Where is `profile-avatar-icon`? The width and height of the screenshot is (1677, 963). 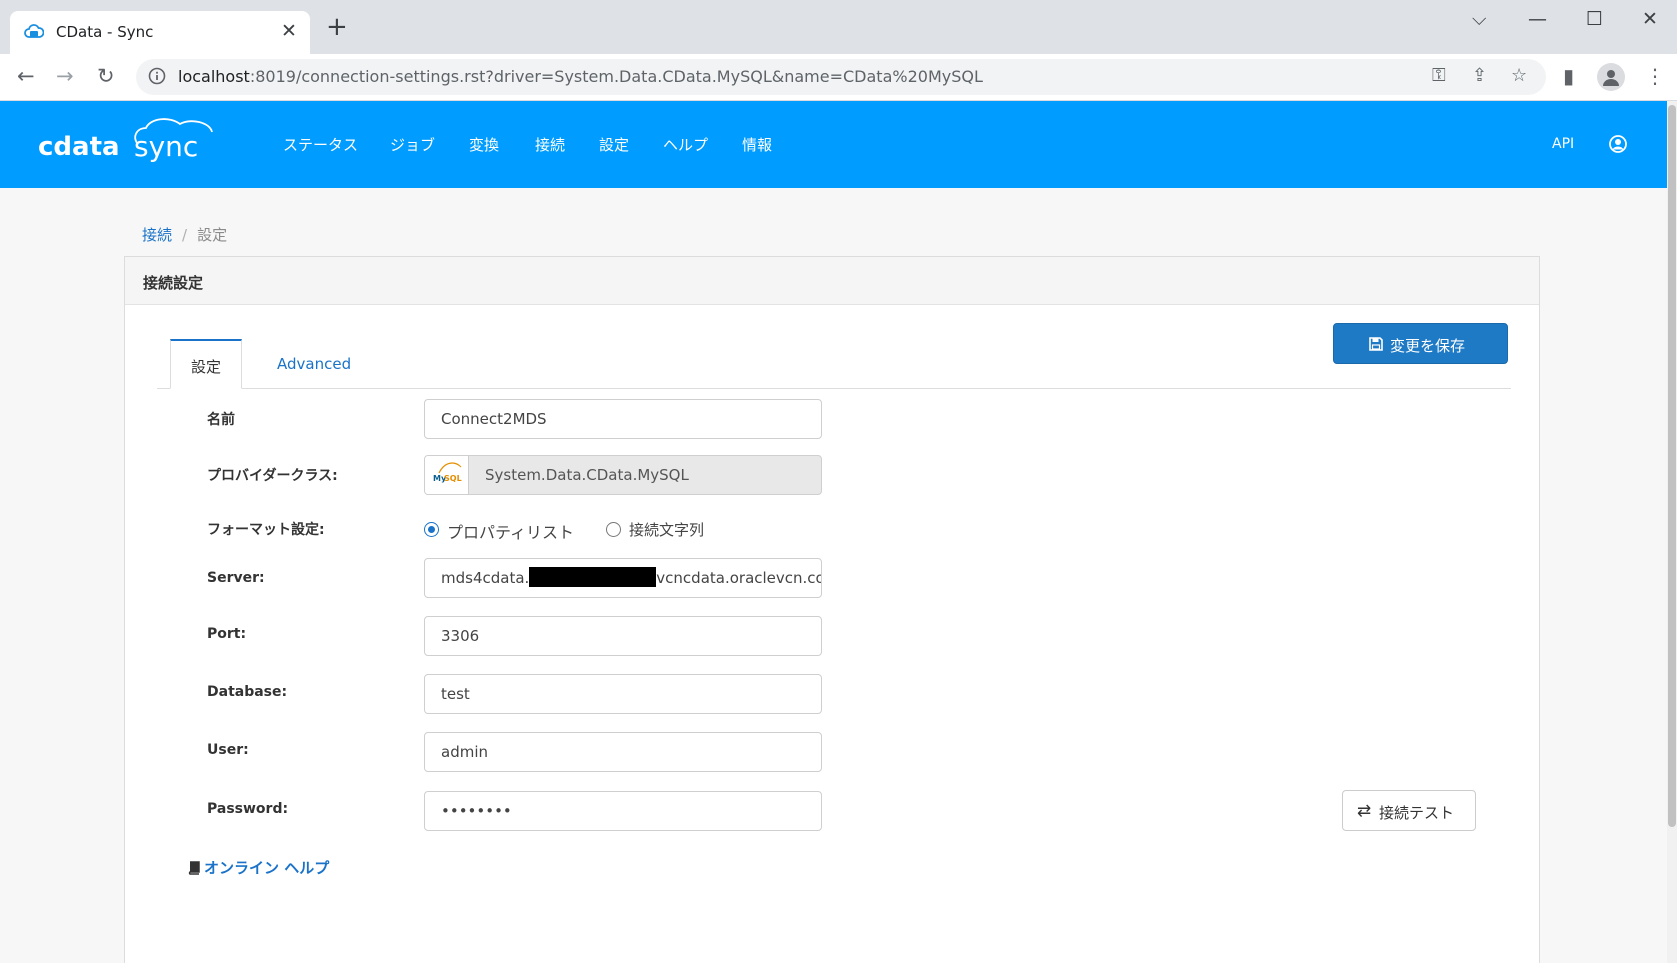
profile-avatar-icon is located at coordinates (1611, 77).